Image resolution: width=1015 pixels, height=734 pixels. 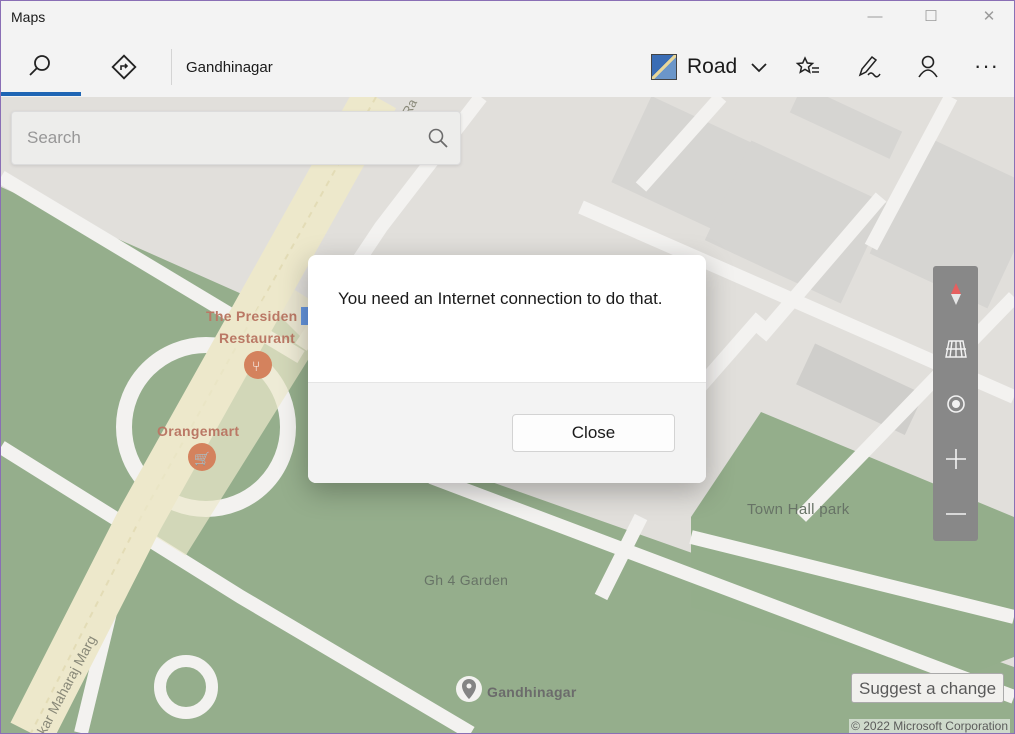 What do you see at coordinates (931, 18) in the screenshot?
I see `maximize-button: ☐` at bounding box center [931, 18].